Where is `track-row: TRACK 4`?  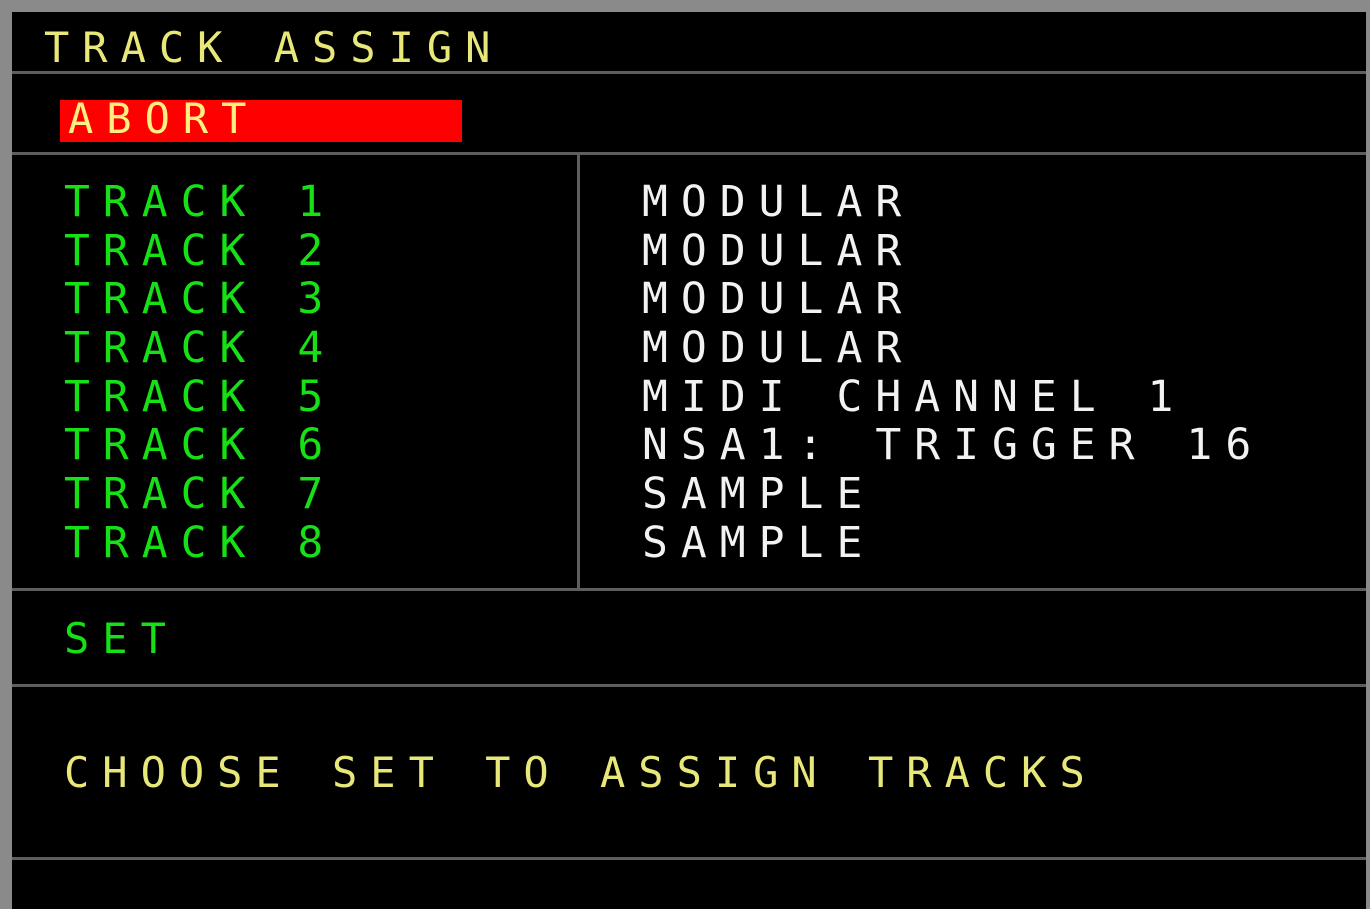
track-row: TRACK 4 is located at coordinates (200, 348).